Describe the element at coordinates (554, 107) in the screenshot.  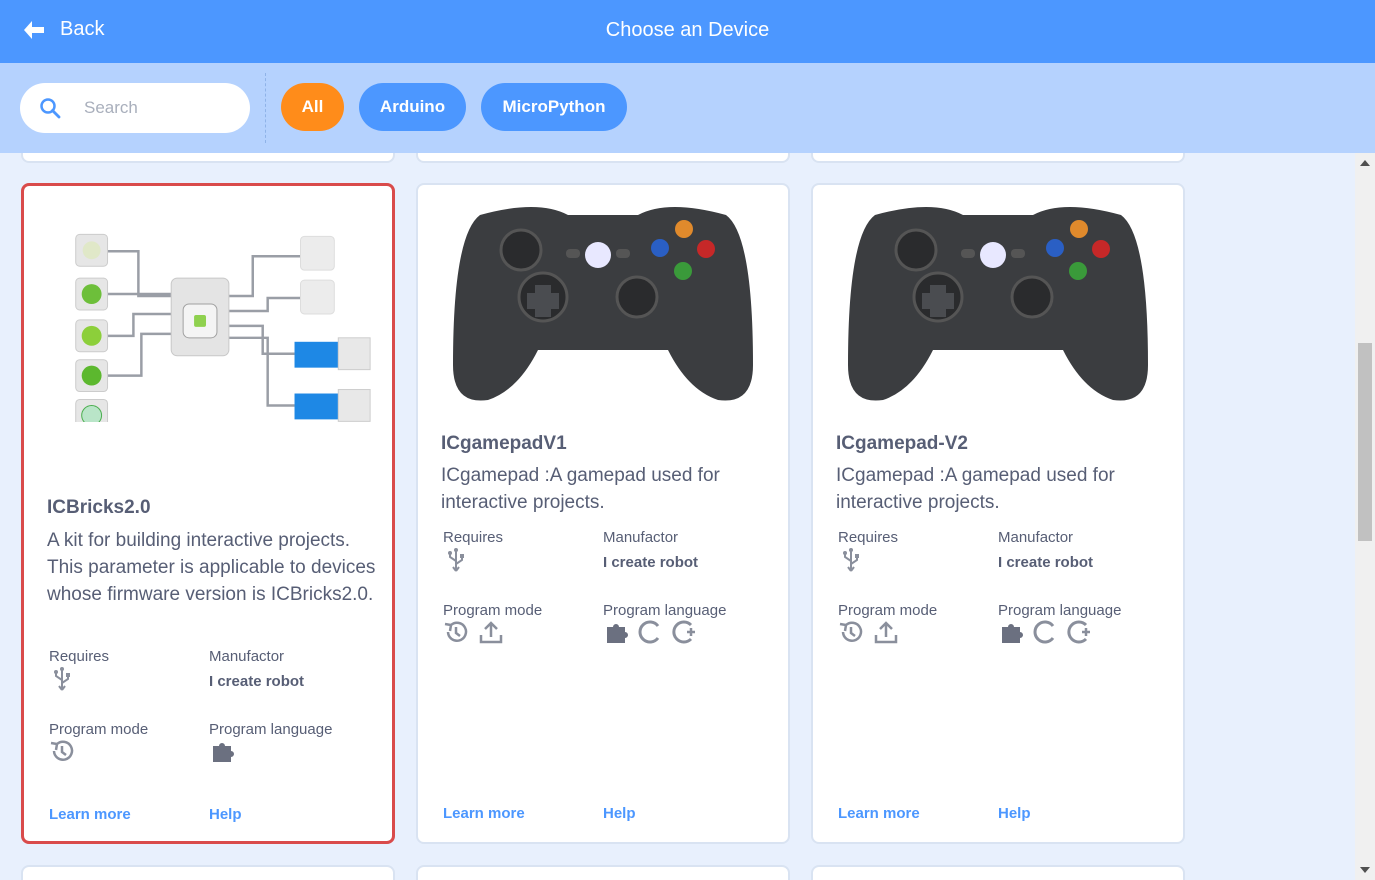
I see `tab-micropython: MicroPython` at that location.